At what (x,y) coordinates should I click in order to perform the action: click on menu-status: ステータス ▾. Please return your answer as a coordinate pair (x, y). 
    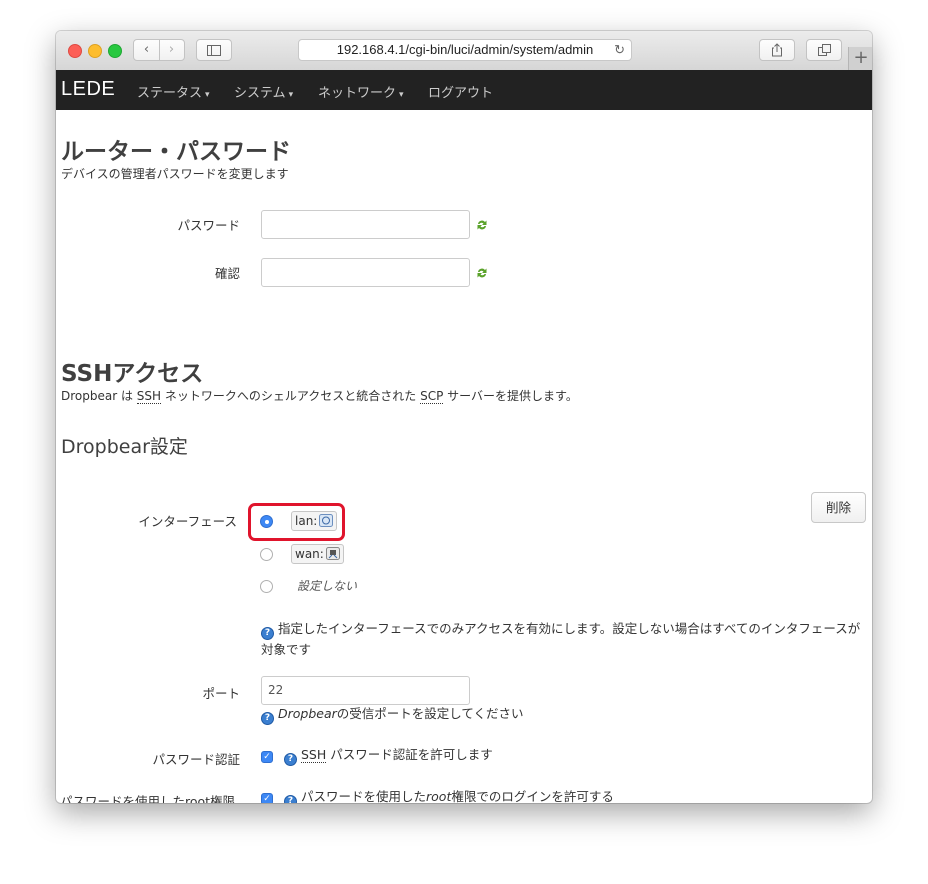
    Looking at the image, I should click on (173, 91).